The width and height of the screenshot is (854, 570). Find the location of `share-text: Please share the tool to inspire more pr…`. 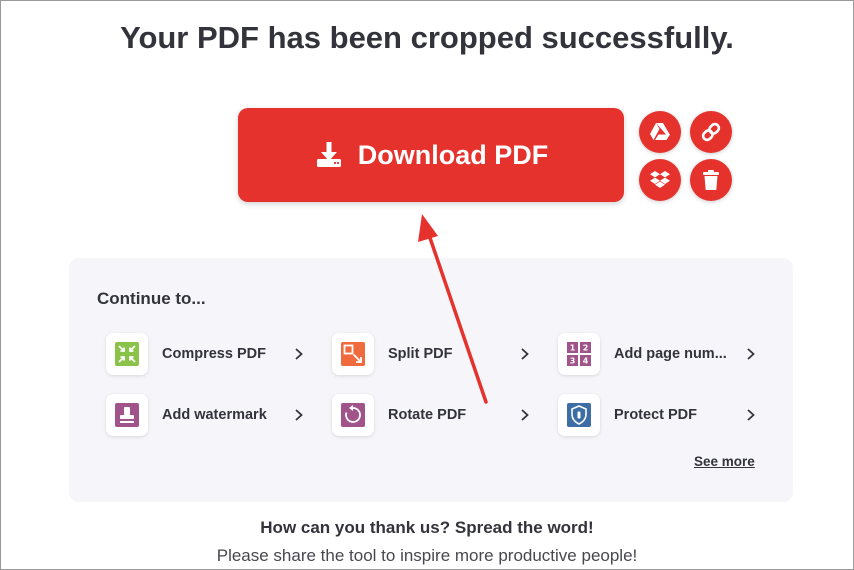

share-text: Please share the tool to inspire more pr… is located at coordinates (427, 555).